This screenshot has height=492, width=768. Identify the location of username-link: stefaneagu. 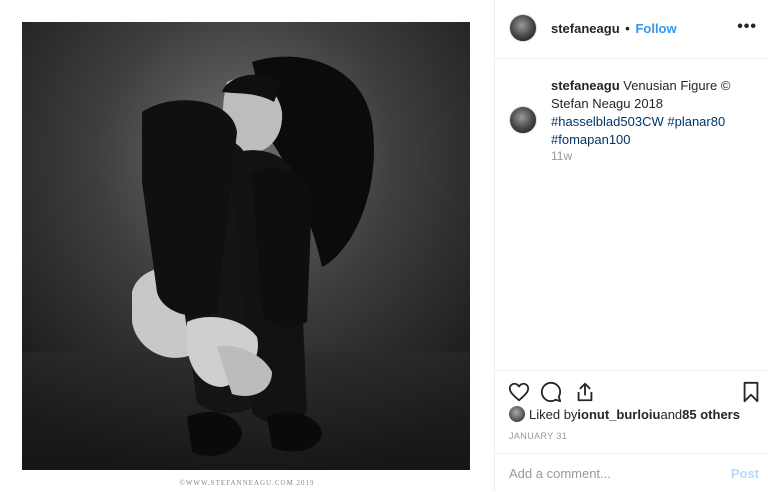
(585, 28).